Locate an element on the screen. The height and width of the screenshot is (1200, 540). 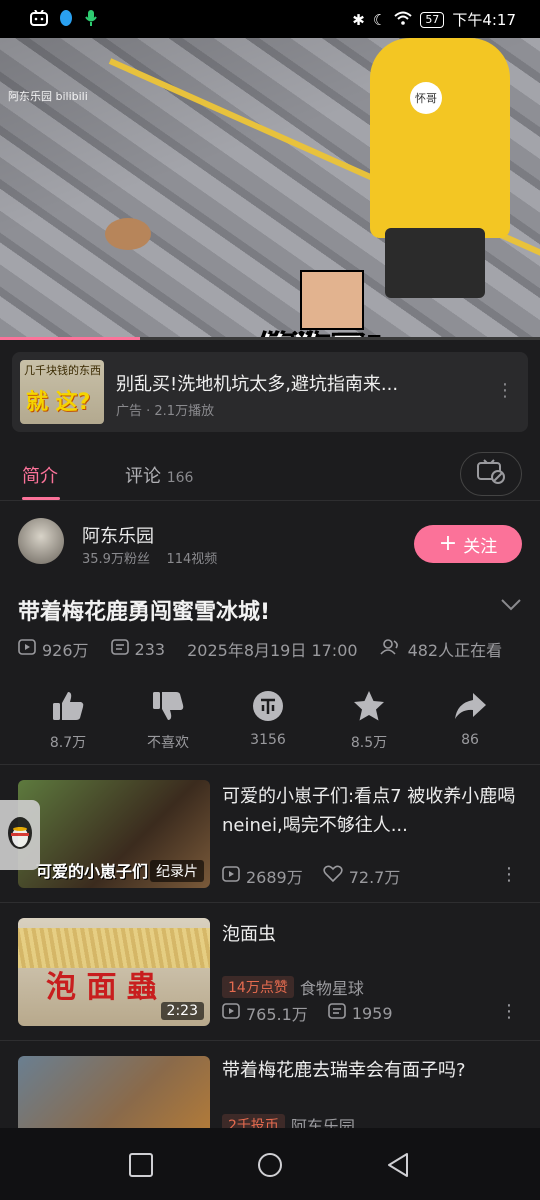
battery-indicator: 57 is located at coordinates (432, 19).